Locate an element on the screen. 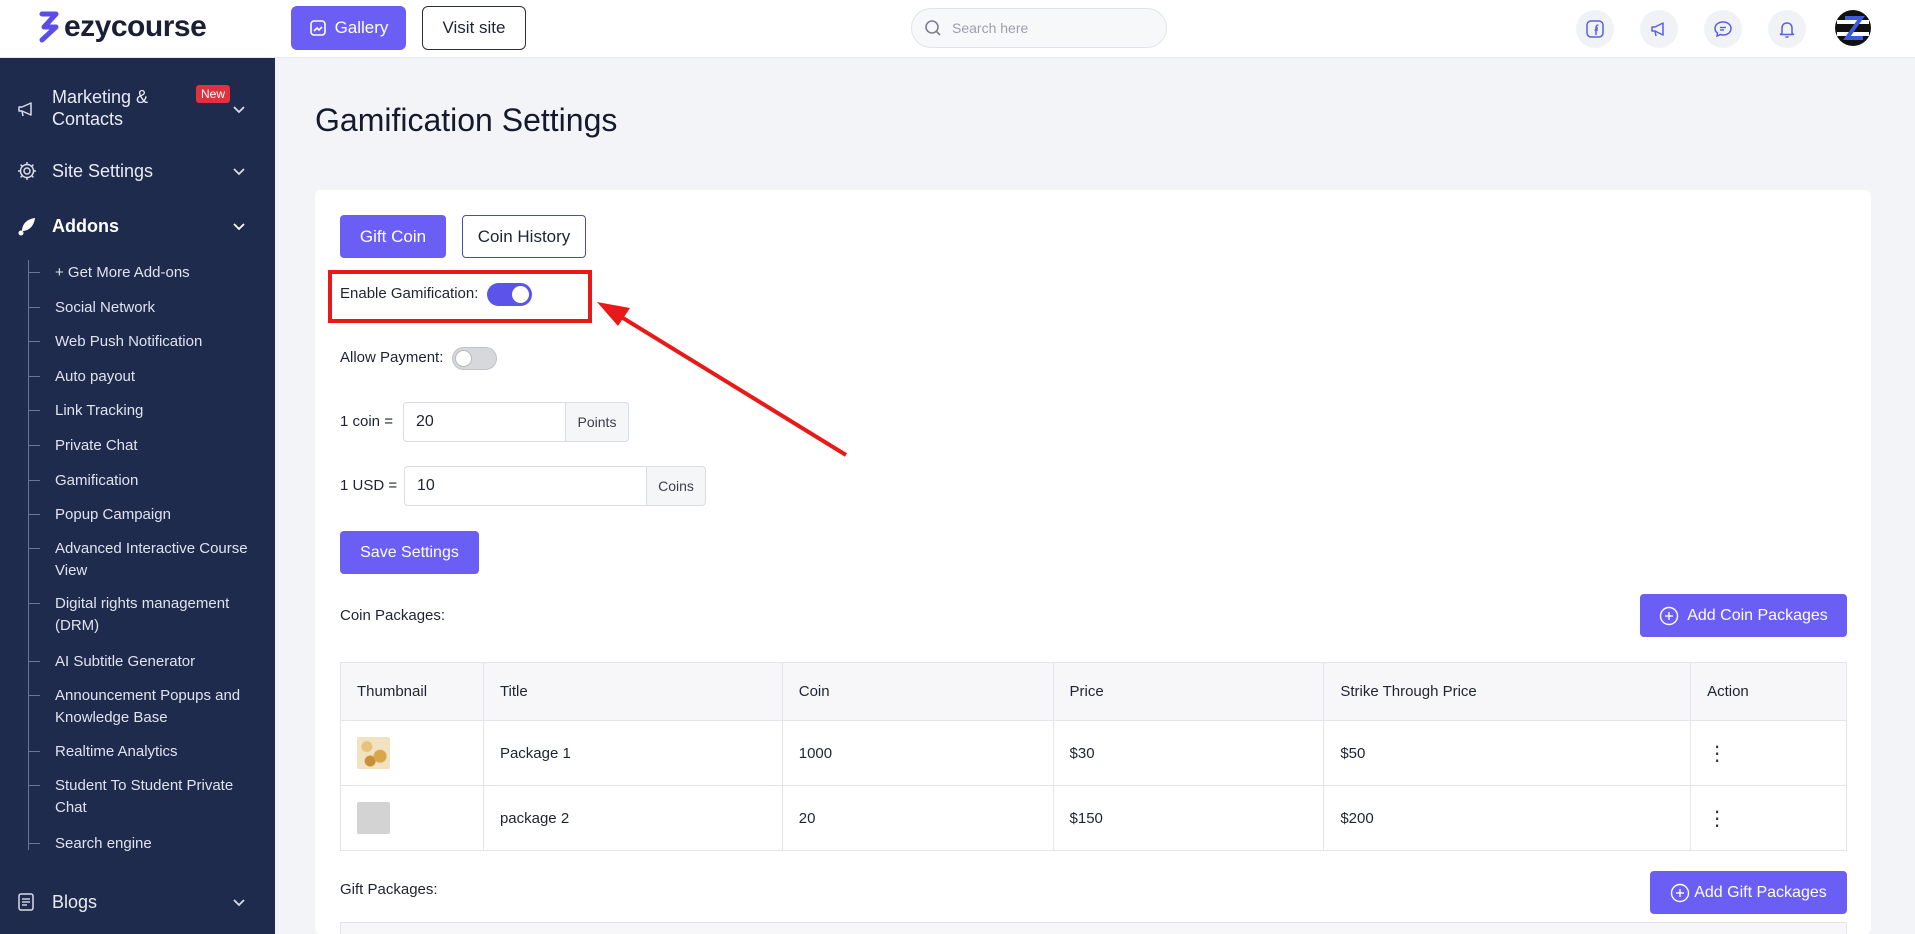 This screenshot has width=1915, height=934. search-icon is located at coordinates (933, 28).